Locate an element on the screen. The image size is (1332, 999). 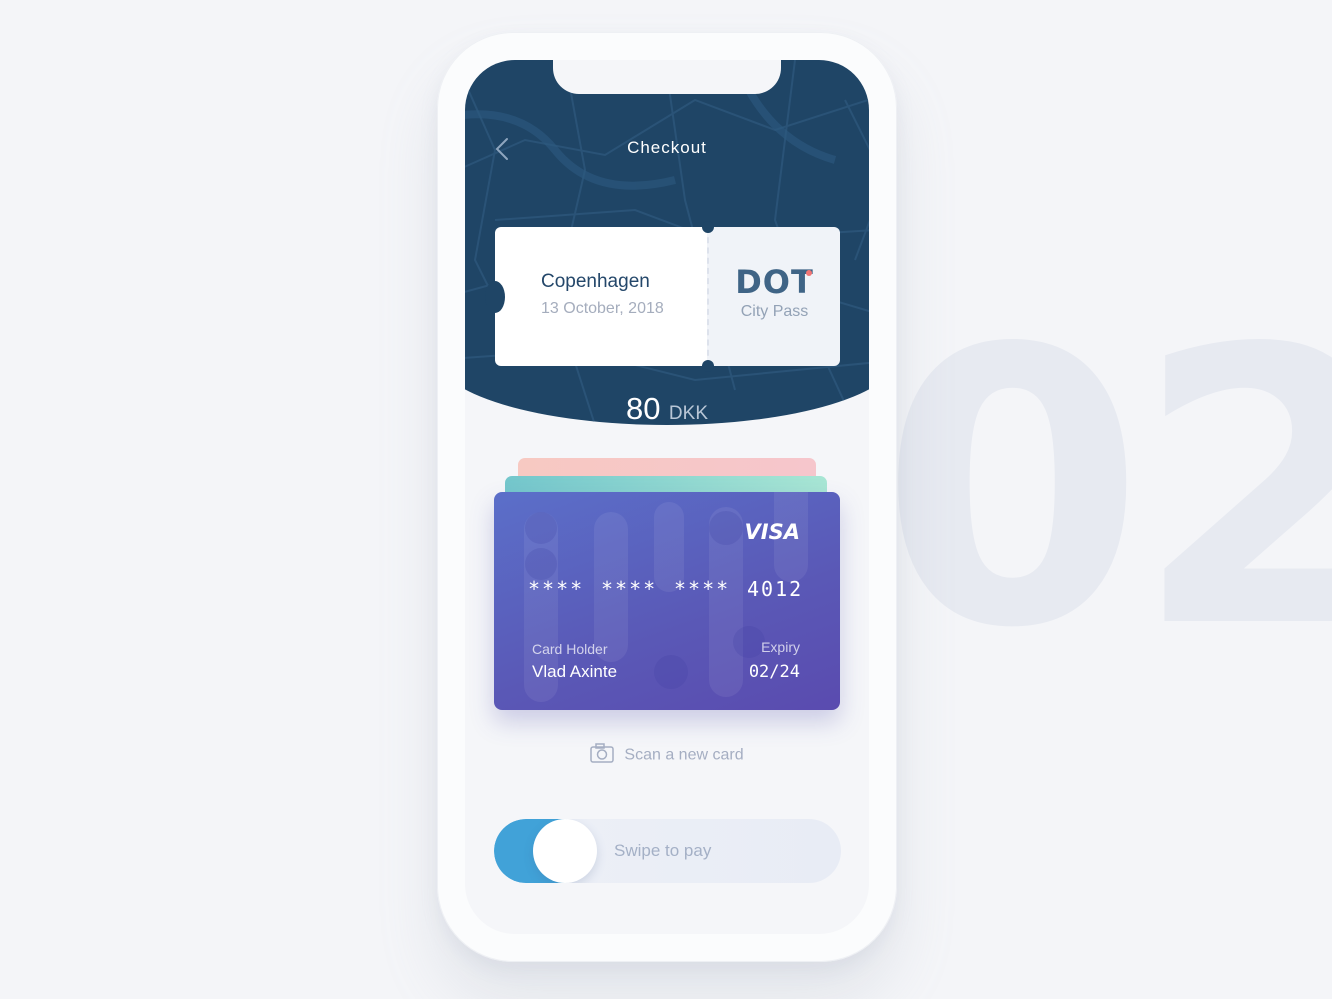
card-number-group-2: **** is located at coordinates (629, 589).